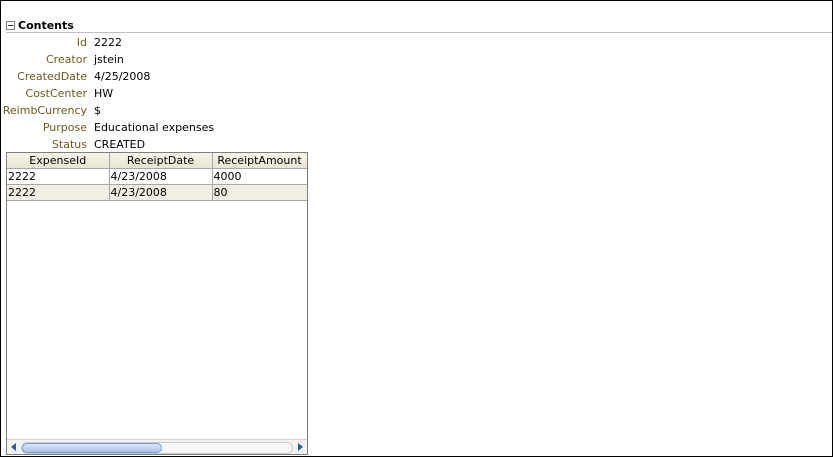 Image resolution: width=833 pixels, height=457 pixels. I want to click on column-header-expense-id: ExpenseId, so click(58, 161).